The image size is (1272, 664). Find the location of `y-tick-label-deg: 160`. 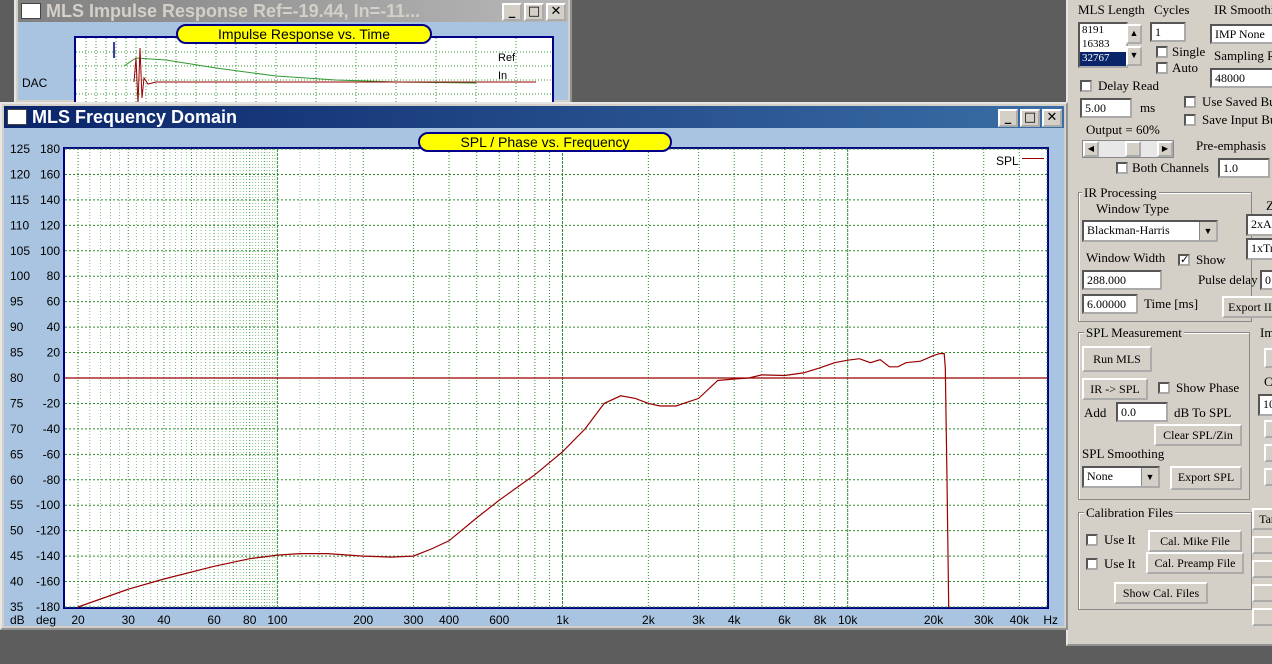

y-tick-label-deg: 160 is located at coordinates (50, 174).